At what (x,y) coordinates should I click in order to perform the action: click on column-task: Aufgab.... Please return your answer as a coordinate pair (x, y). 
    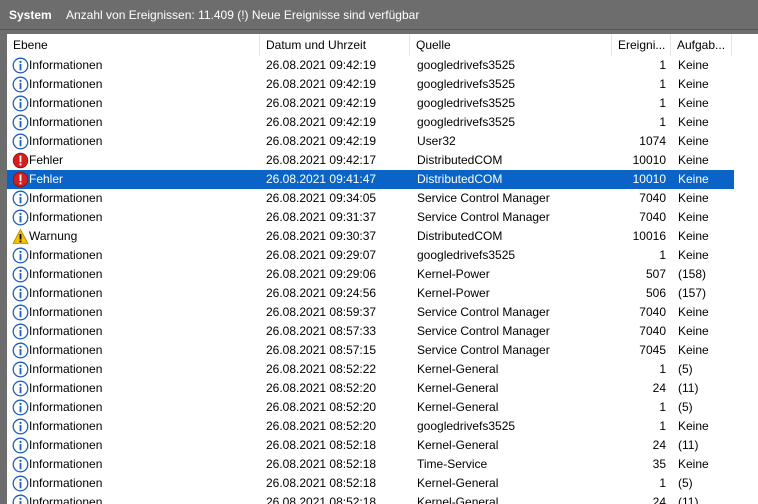
    Looking at the image, I should click on (701, 45).